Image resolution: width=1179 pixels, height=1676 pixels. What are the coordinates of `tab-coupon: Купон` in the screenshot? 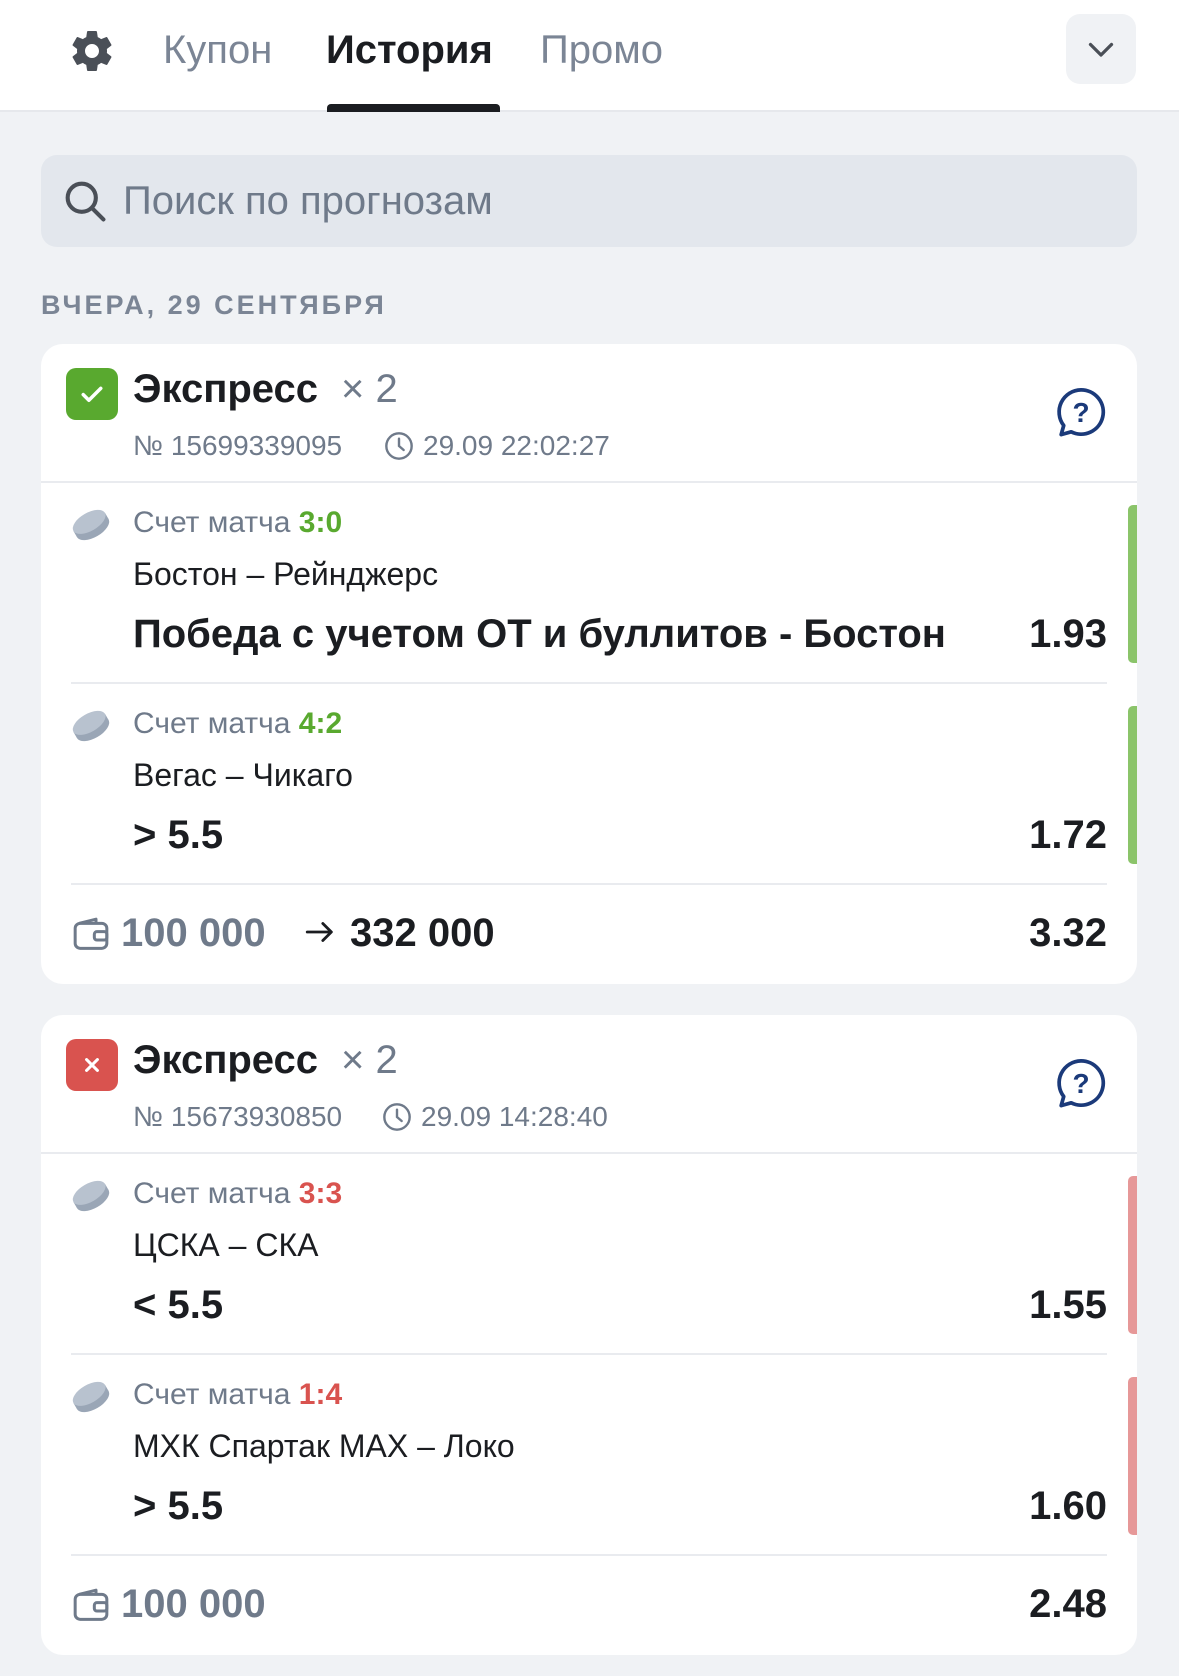 It's located at (217, 50).